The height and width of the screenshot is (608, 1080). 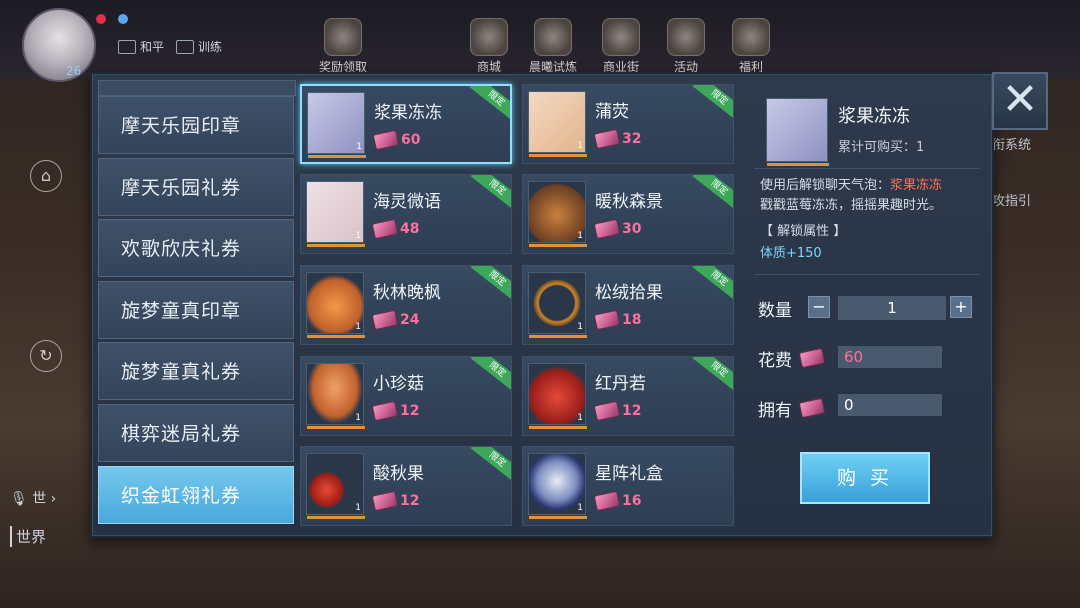 What do you see at coordinates (557, 396) in the screenshot?
I see `pomegranate-item-thumb: 1` at bounding box center [557, 396].